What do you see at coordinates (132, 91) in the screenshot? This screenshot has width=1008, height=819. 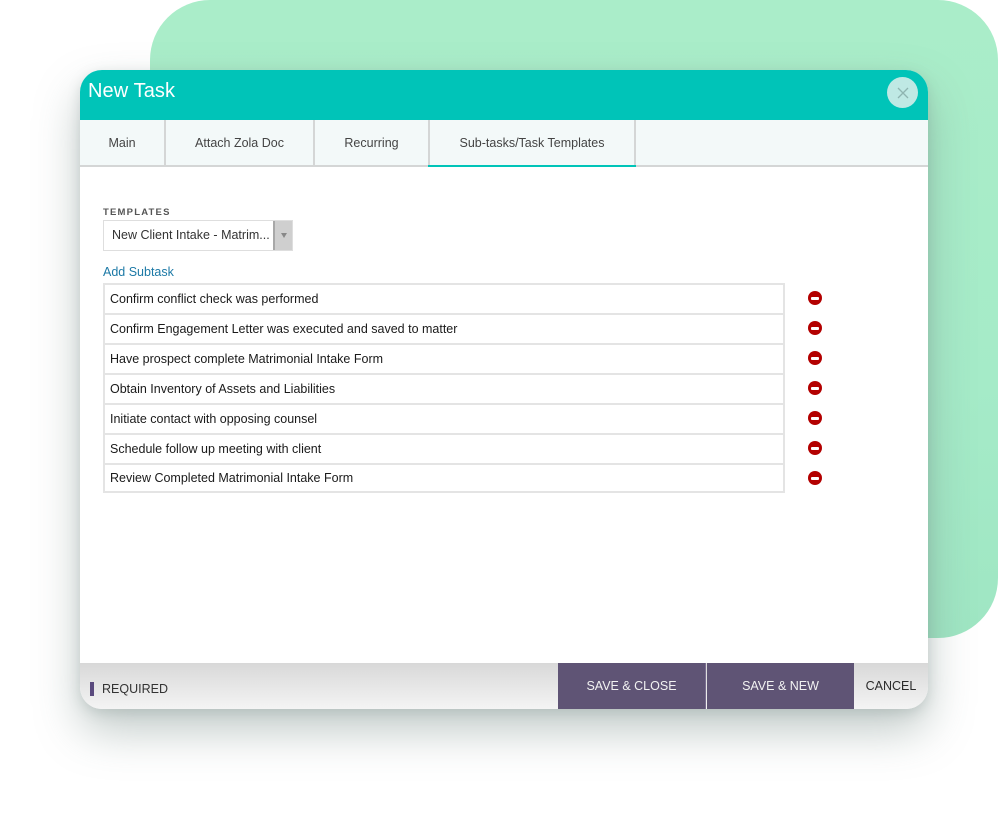 I see `dialog-title: New Task` at bounding box center [132, 91].